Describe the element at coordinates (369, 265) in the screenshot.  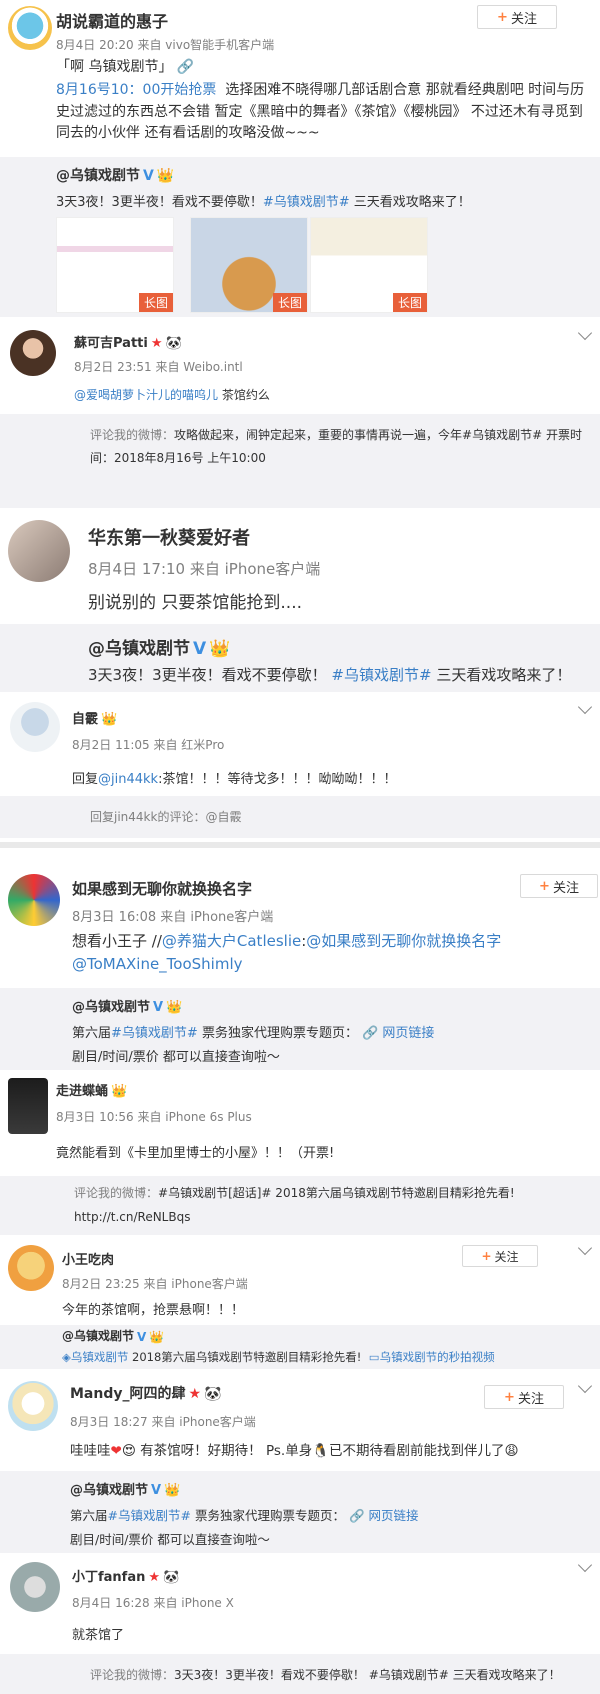
I see `thumbnail-3: 长图` at that location.